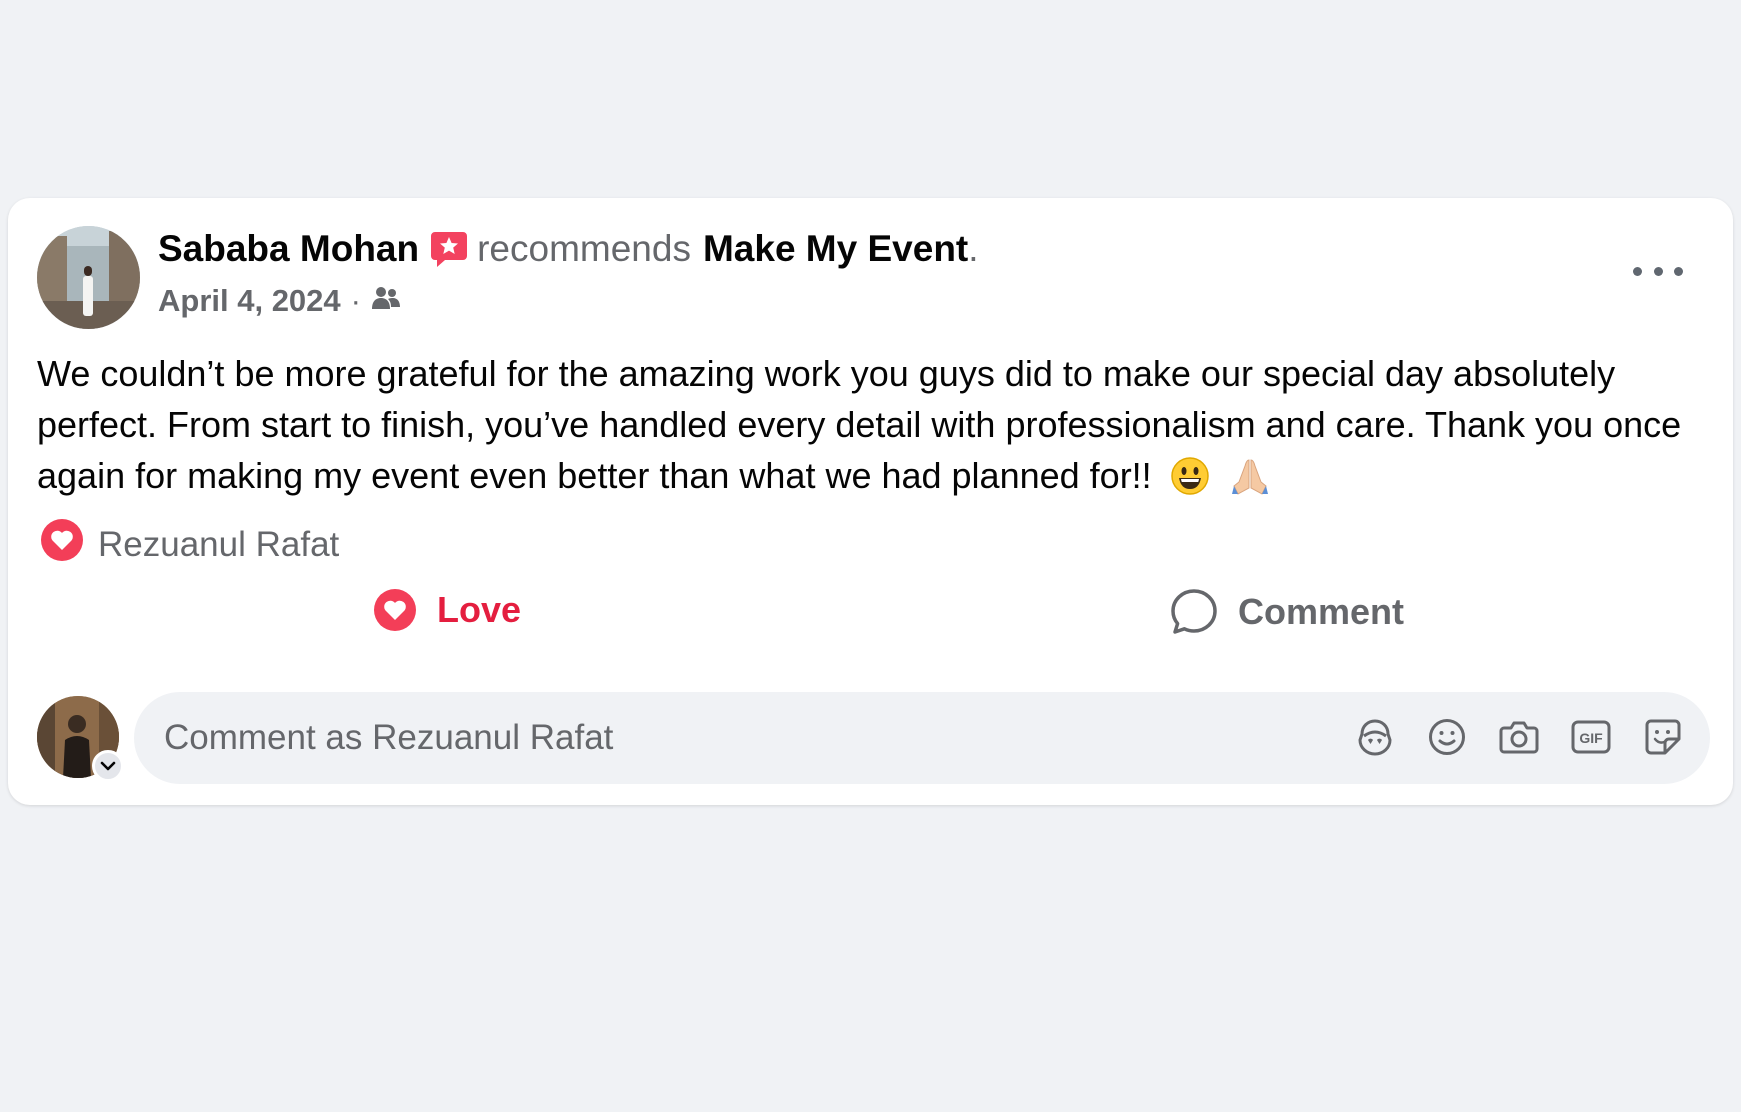  I want to click on comment-composer: GIF, so click(922, 738).